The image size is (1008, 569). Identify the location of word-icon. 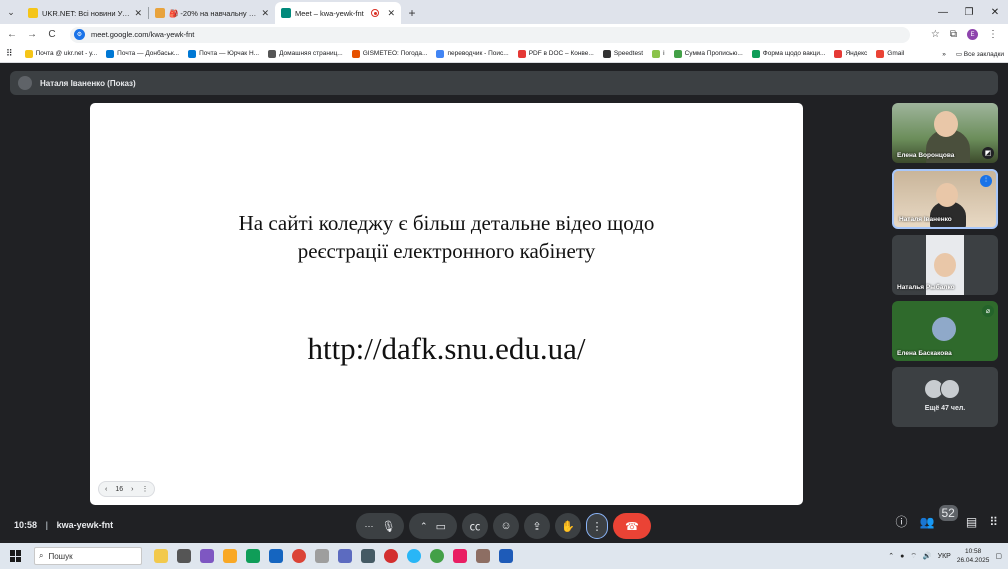
(506, 556).